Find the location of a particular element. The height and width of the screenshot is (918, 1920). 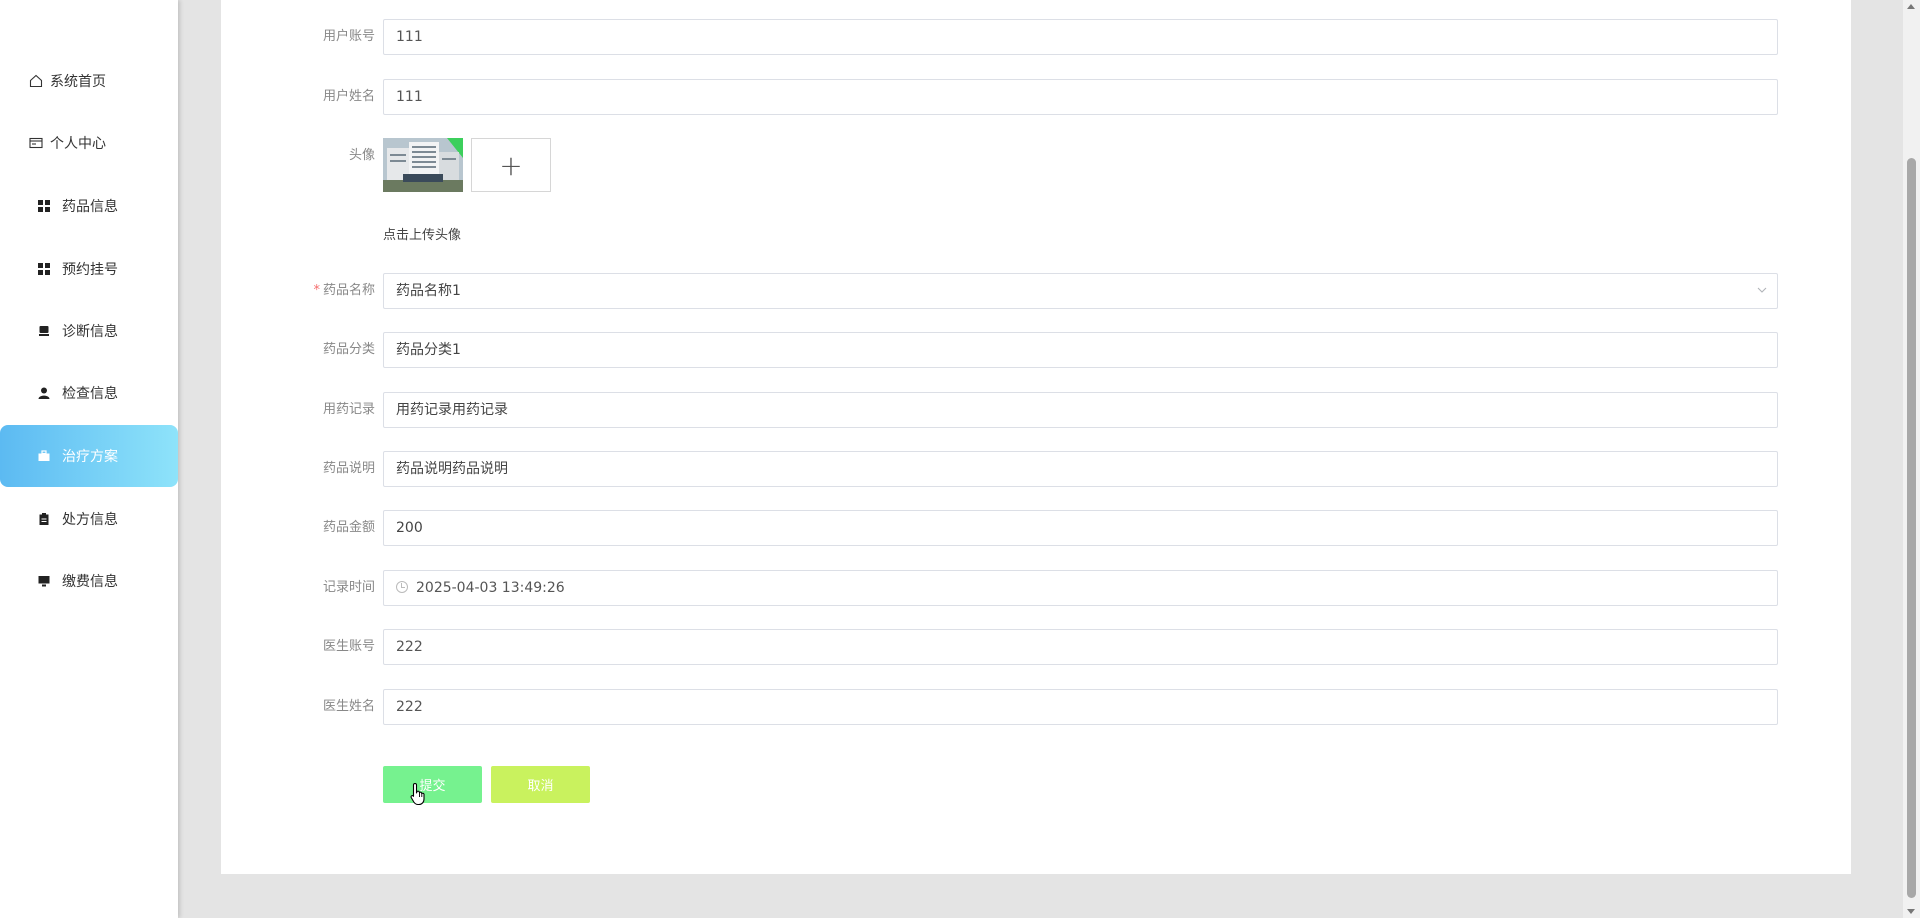

sidebar-item-examination: 检查信息 is located at coordinates (89, 393).